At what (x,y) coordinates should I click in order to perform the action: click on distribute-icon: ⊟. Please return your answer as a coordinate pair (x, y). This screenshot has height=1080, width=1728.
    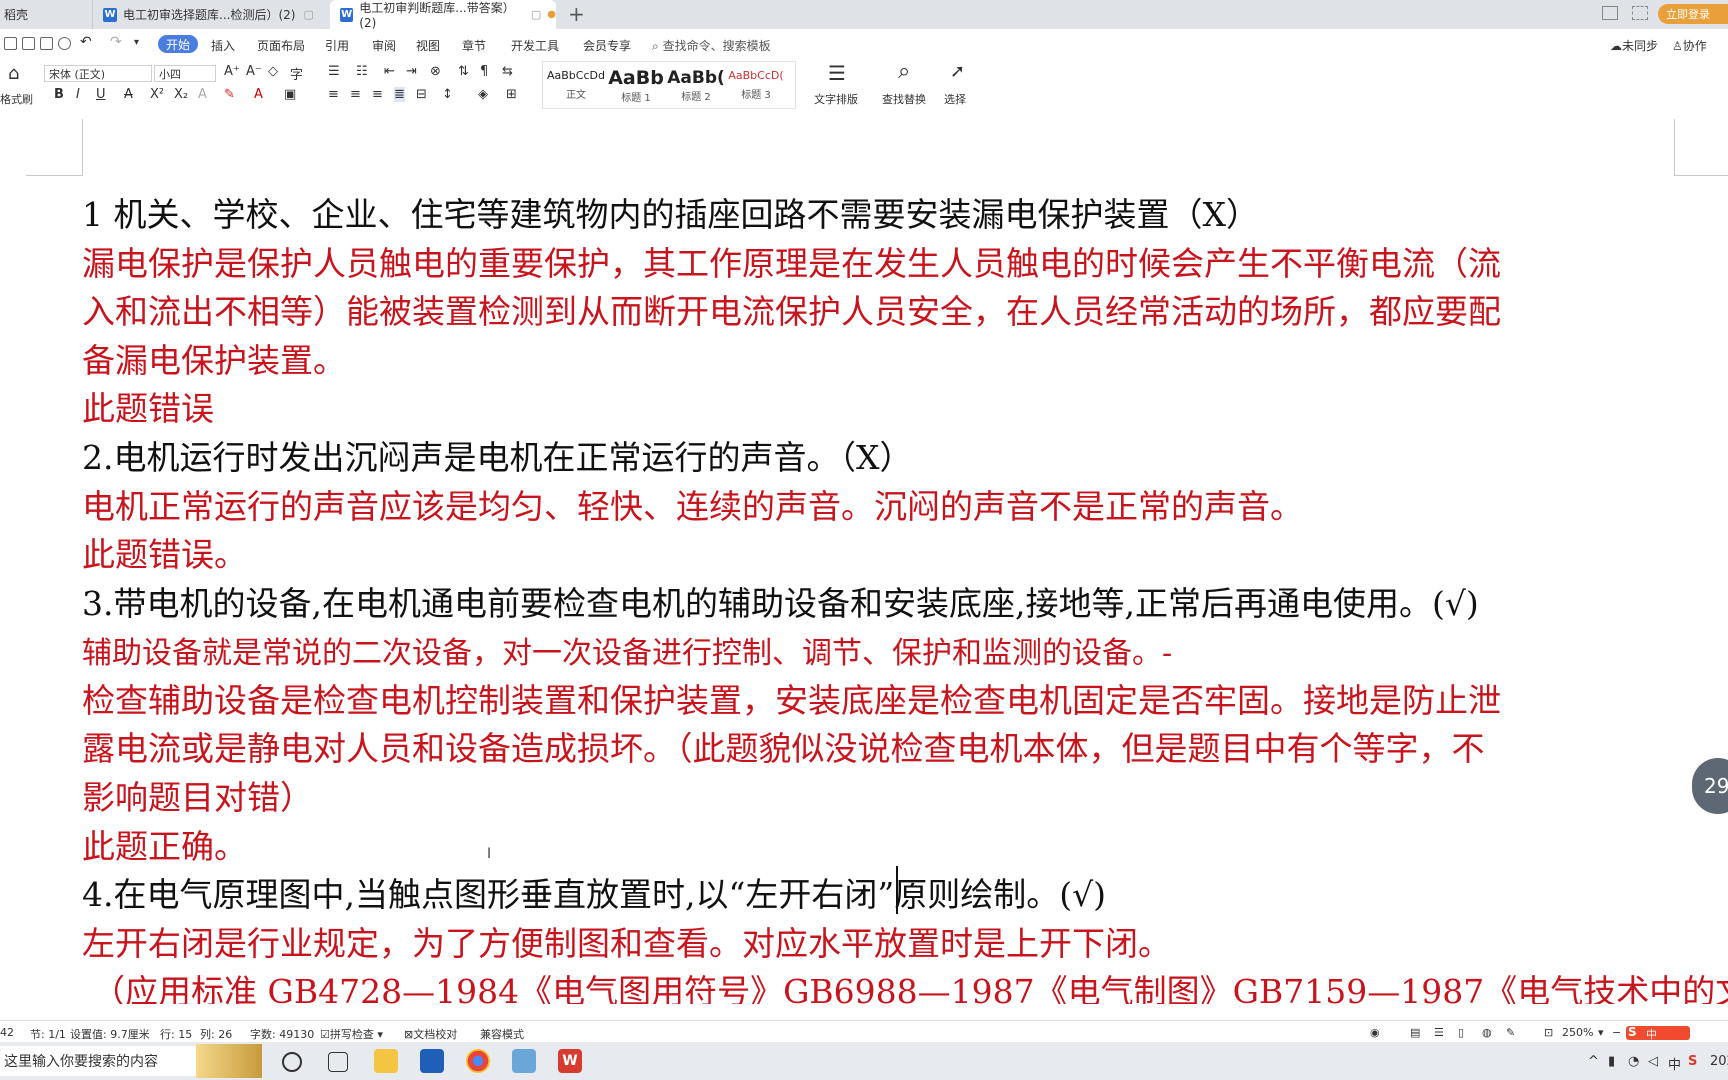
    Looking at the image, I should click on (421, 94).